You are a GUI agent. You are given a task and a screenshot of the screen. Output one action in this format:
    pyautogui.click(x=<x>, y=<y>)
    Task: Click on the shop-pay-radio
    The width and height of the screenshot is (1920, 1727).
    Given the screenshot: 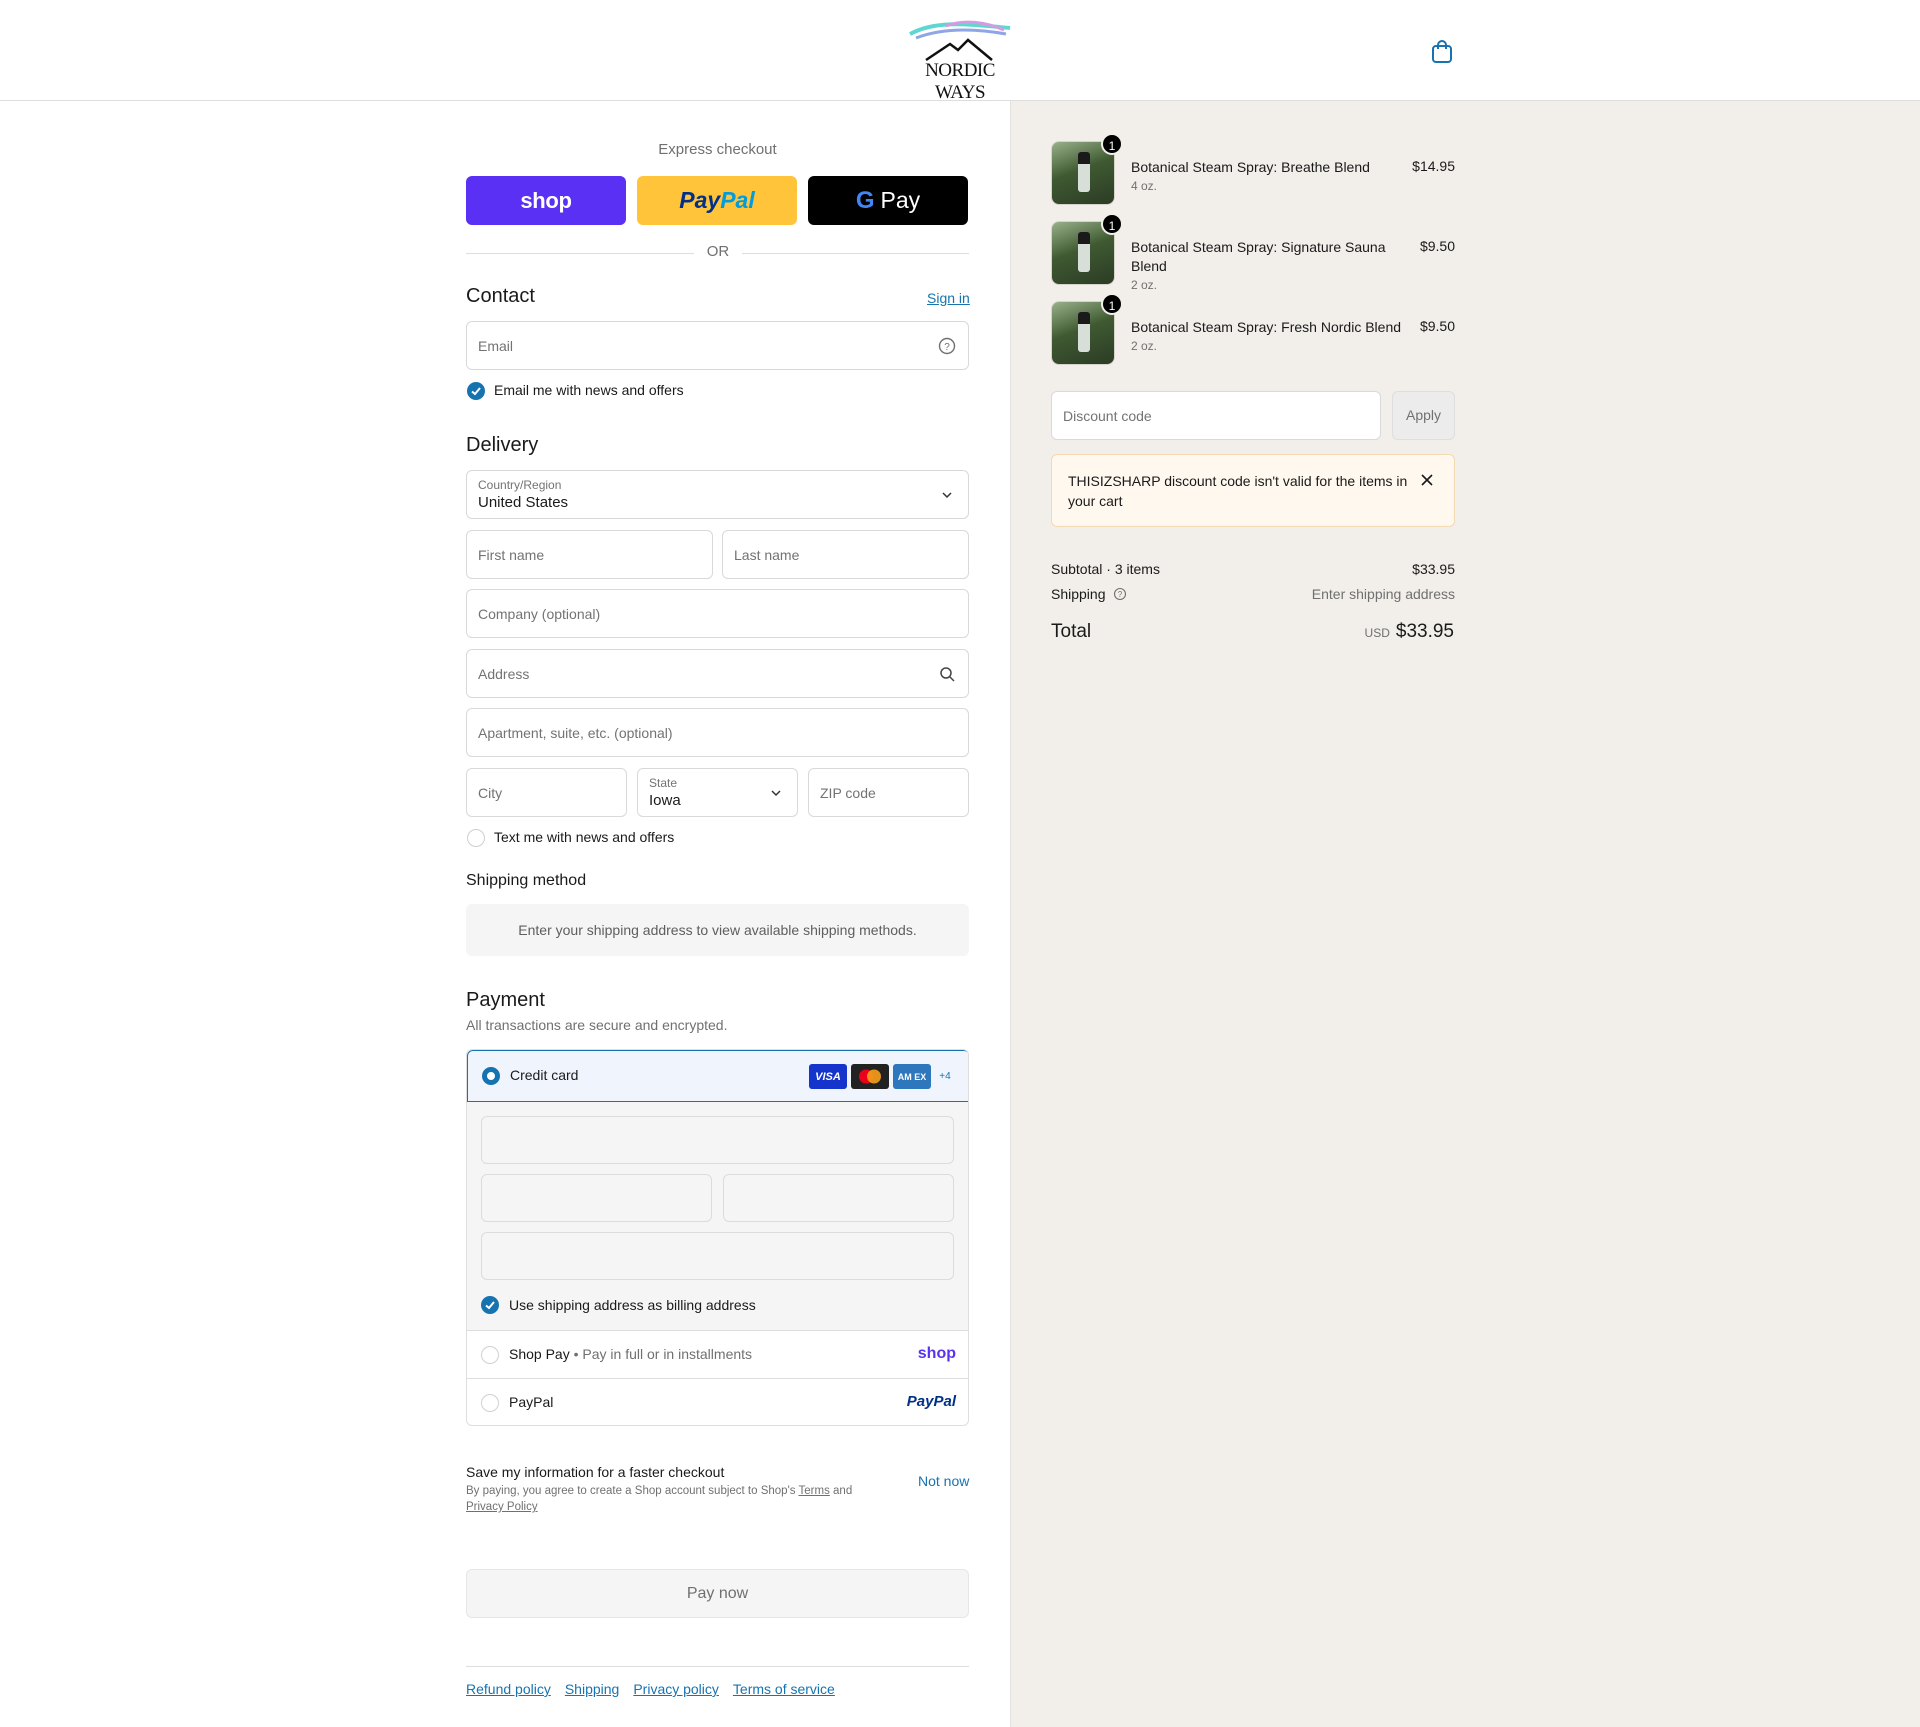 What is the action you would take?
    pyautogui.click(x=490, y=1355)
    